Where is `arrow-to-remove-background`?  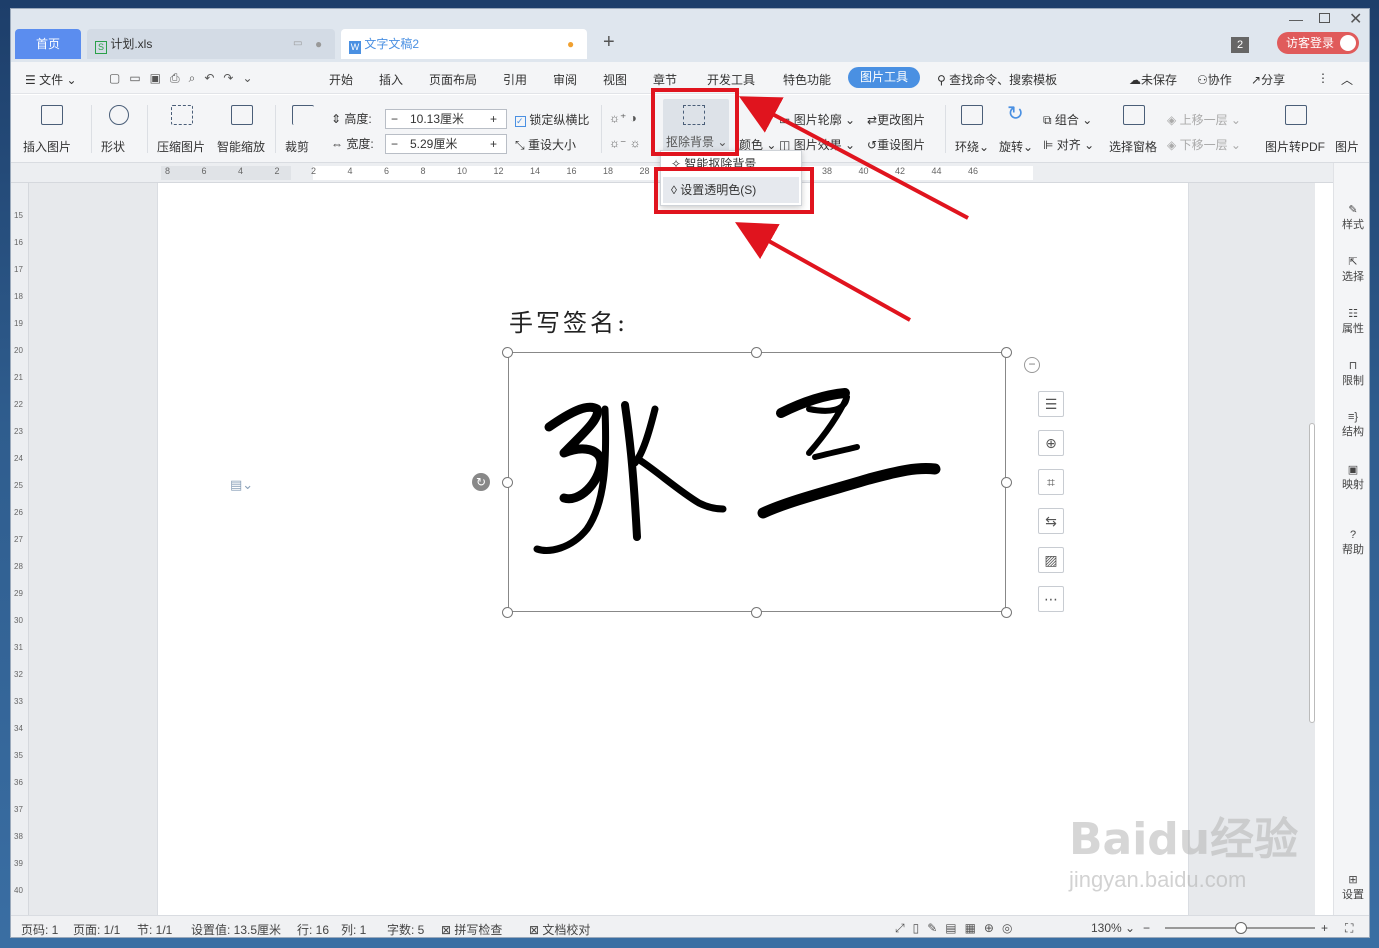 arrow-to-remove-background is located at coordinates (853, 158).